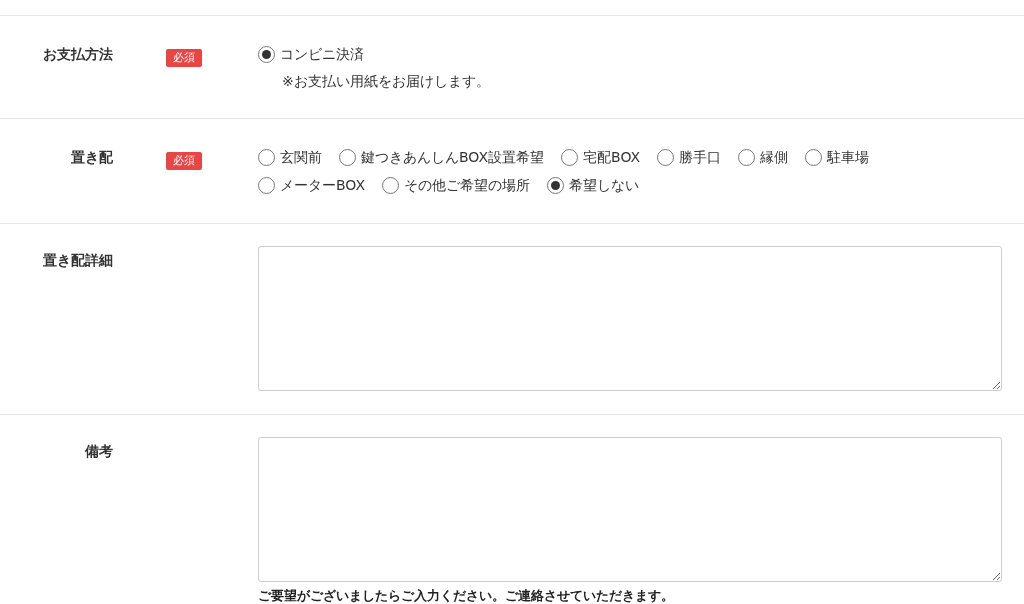 Image resolution: width=1024 pixels, height=604 pixels. What do you see at coordinates (689, 157) in the screenshot?
I see `radio-option: 勝手口` at bounding box center [689, 157].